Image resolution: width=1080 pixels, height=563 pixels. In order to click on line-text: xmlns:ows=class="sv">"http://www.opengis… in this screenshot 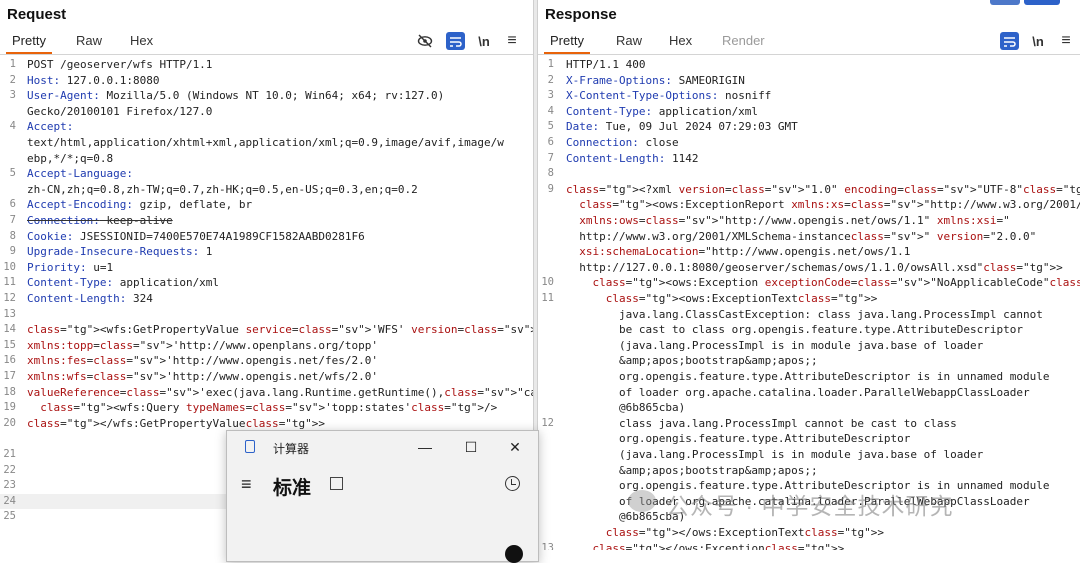, I will do `click(794, 220)`.